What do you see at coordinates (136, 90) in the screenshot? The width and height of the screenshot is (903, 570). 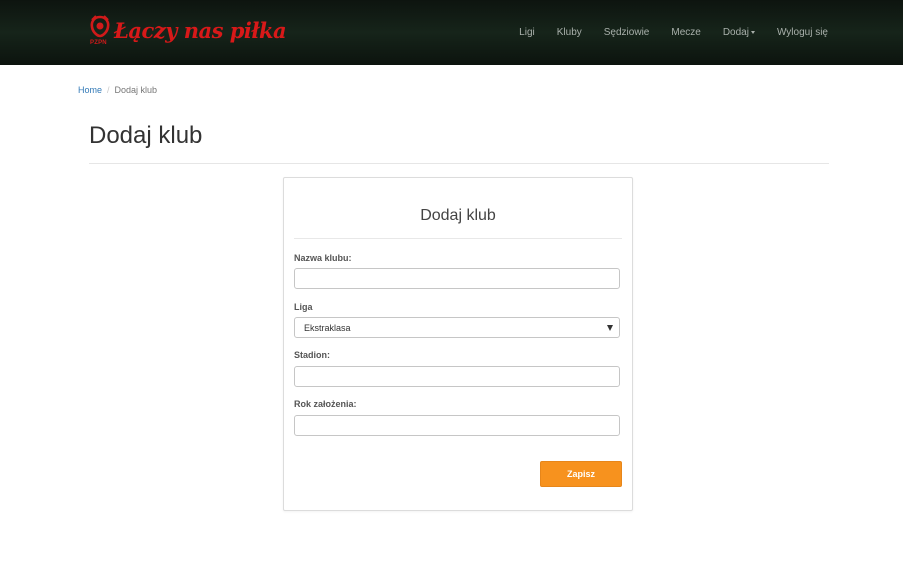 I see `breadcrumb-current: Dodaj klub` at bounding box center [136, 90].